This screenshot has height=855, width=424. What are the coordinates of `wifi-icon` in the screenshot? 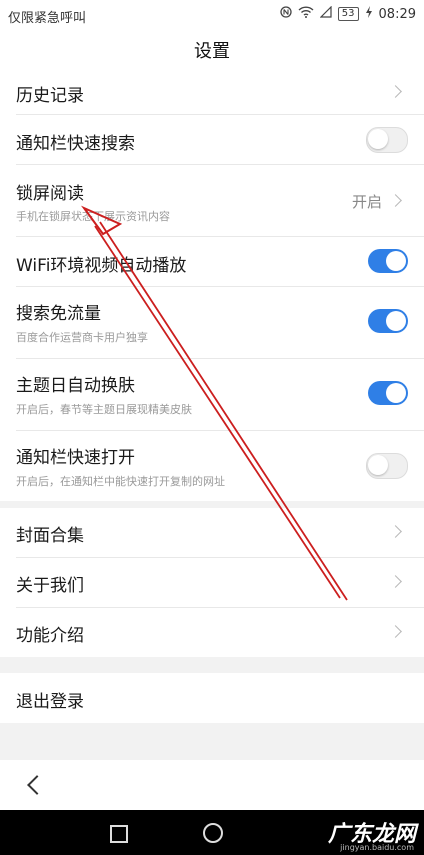 It's located at (306, 14).